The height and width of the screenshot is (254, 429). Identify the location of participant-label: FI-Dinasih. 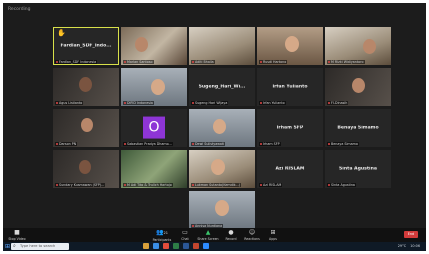
(338, 103).